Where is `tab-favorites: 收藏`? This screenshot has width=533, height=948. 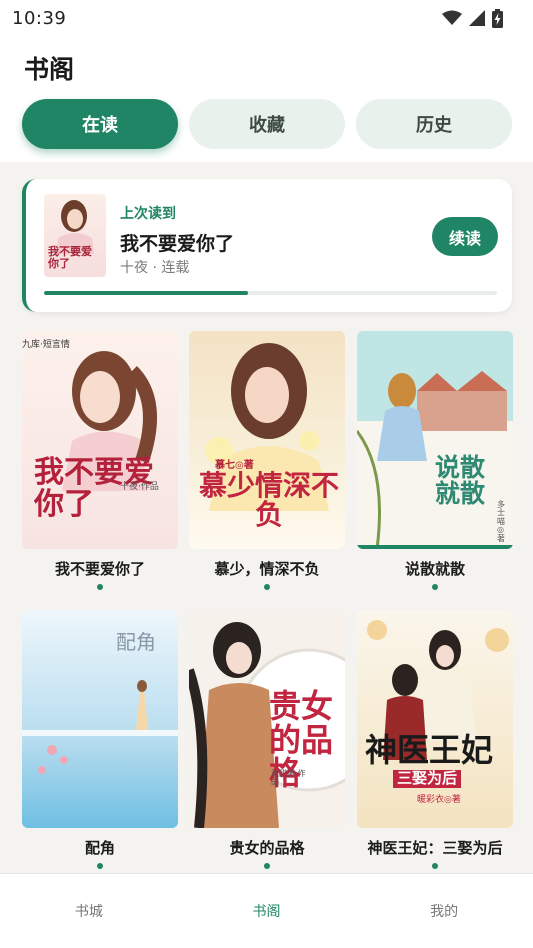
tab-favorites: 收藏 is located at coordinates (267, 124).